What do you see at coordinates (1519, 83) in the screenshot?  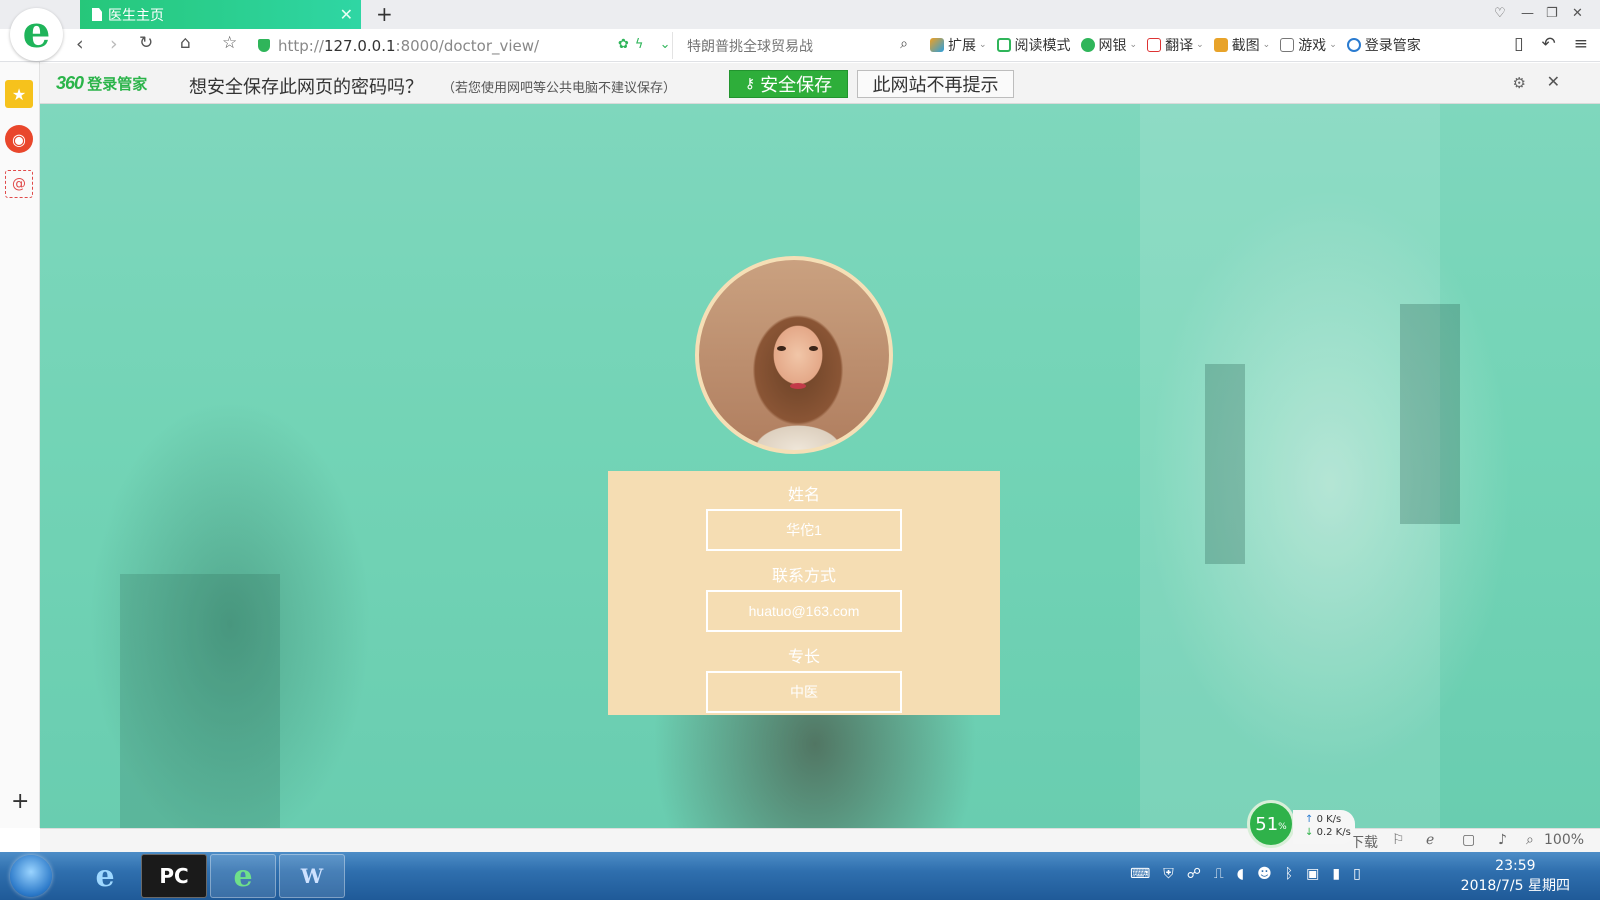 I see `gear-icon: ⚙` at bounding box center [1519, 83].